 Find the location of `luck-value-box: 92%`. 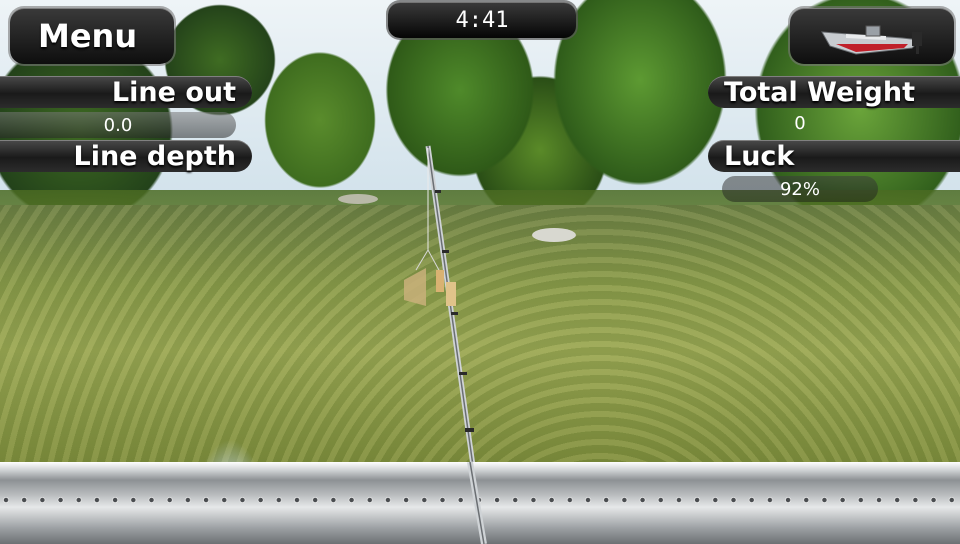

luck-value-box: 92% is located at coordinates (800, 189).